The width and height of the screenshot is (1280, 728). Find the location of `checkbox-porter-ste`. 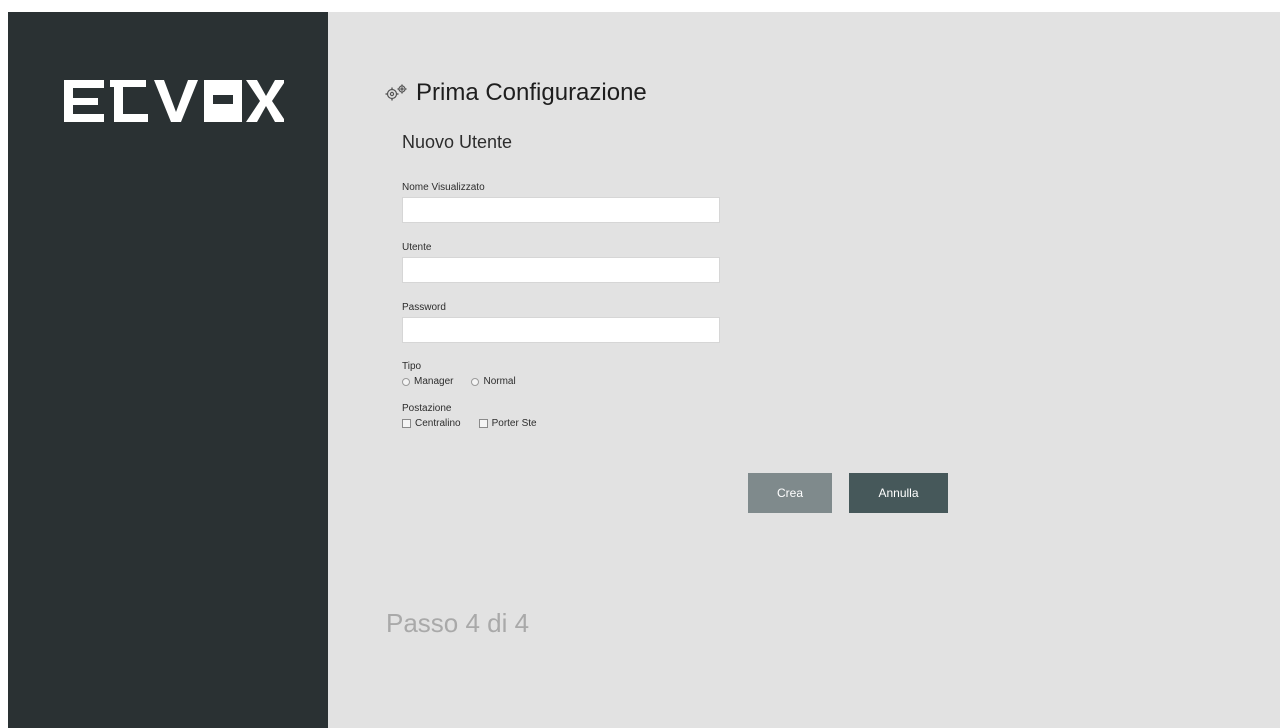

checkbox-porter-ste is located at coordinates (483, 423).